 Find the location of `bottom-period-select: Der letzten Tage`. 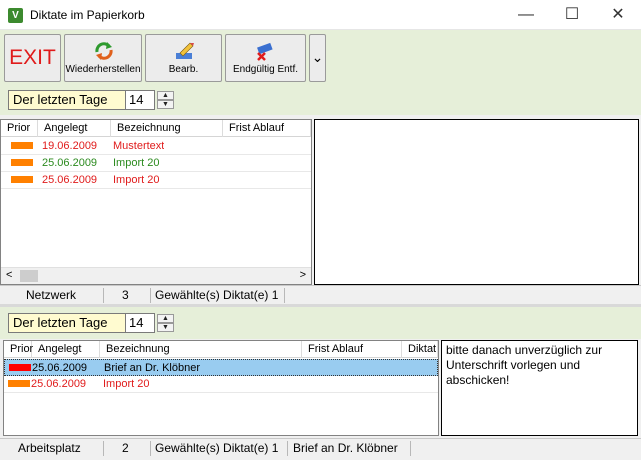

bottom-period-select: Der letzten Tage is located at coordinates (67, 323).